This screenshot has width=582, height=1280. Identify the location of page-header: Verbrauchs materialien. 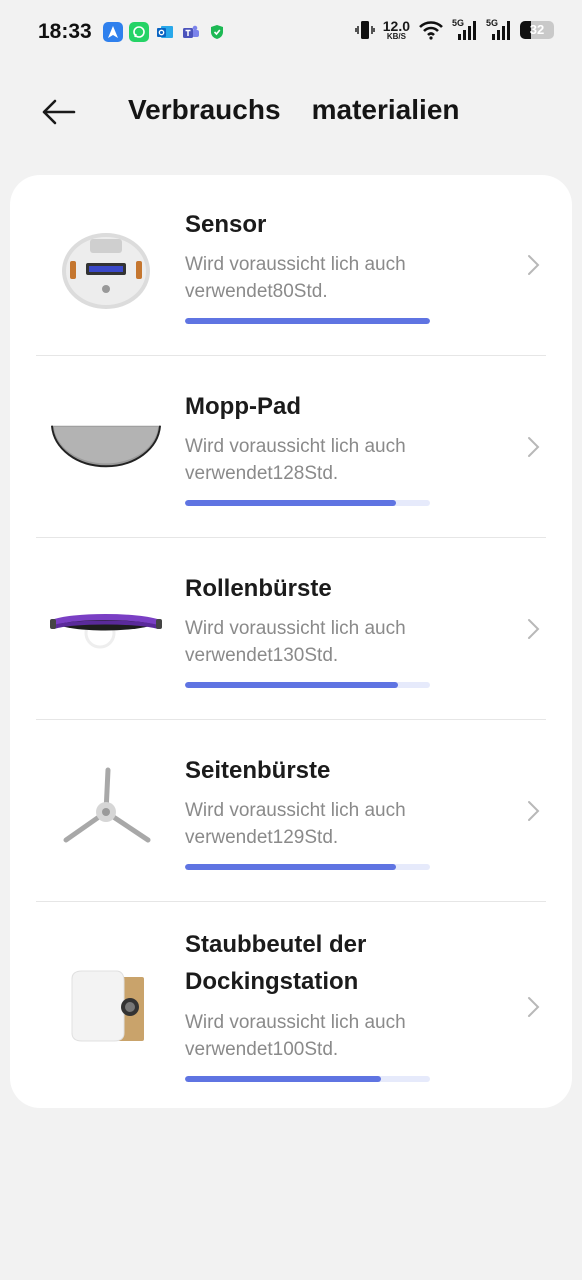
(291, 112).